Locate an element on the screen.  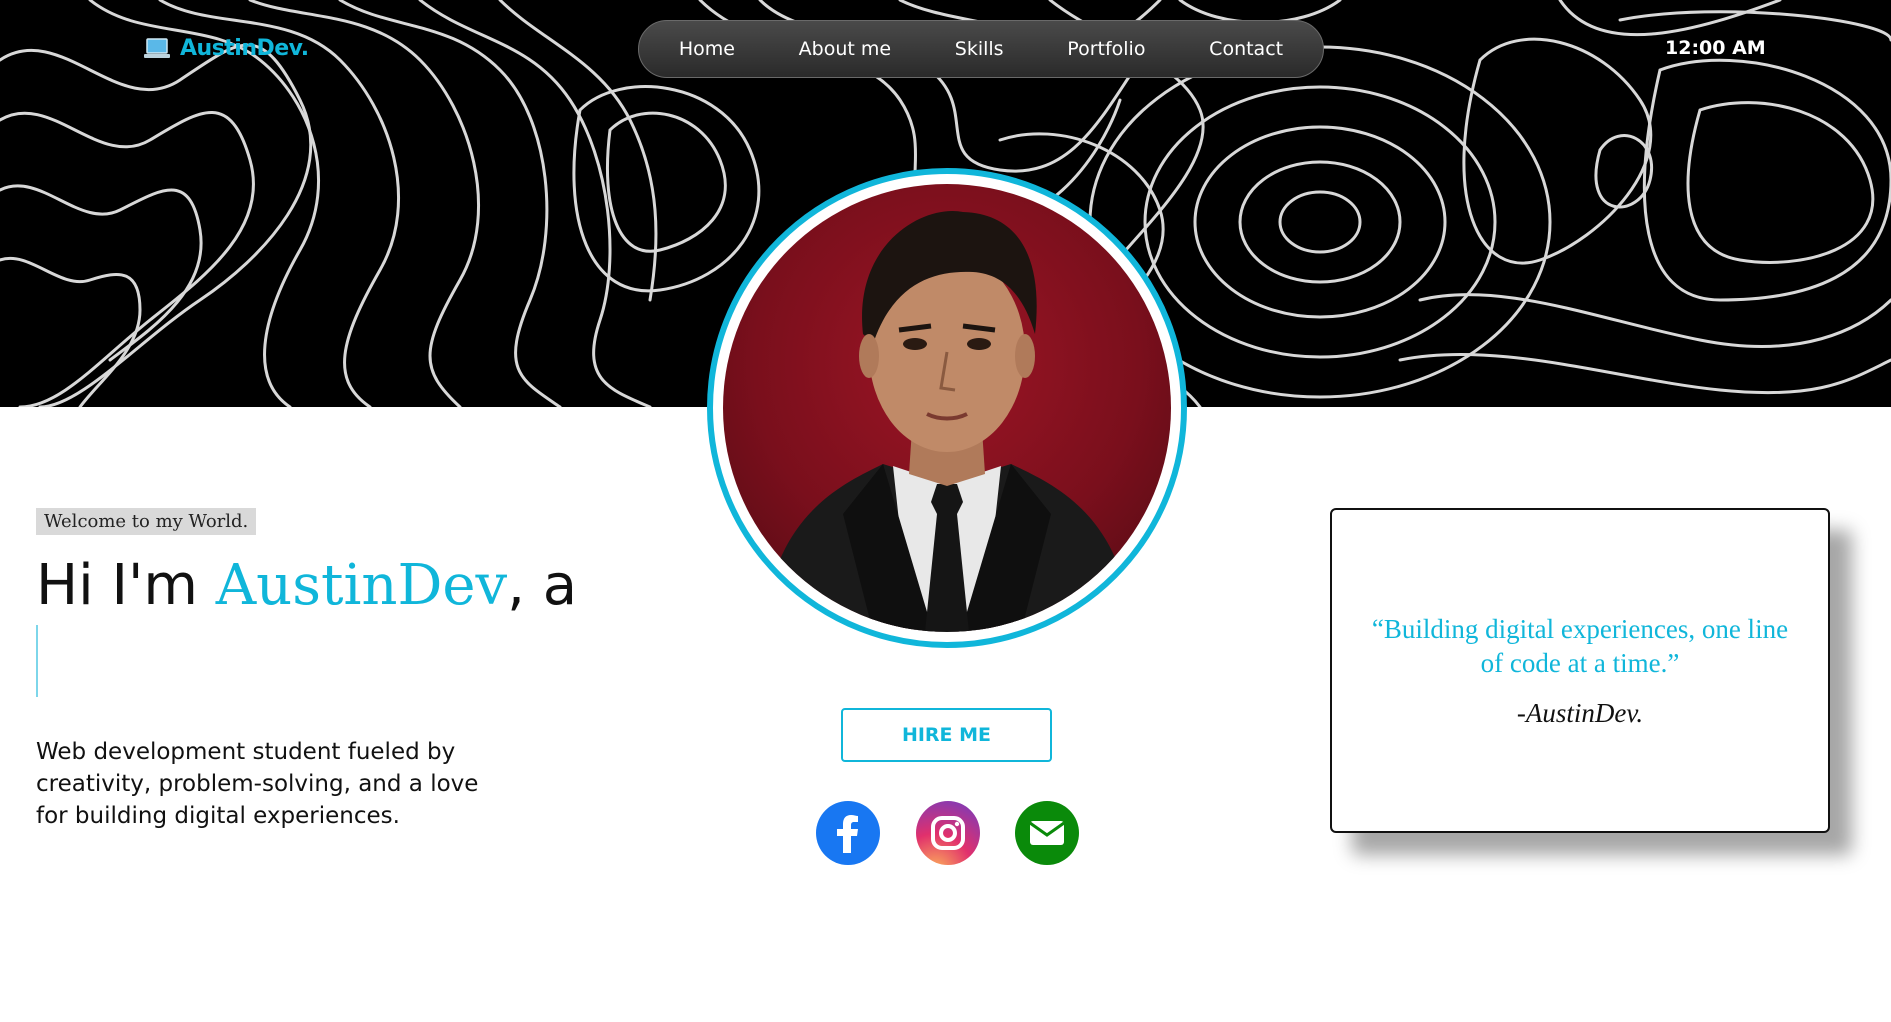
avatar is located at coordinates (947, 408).